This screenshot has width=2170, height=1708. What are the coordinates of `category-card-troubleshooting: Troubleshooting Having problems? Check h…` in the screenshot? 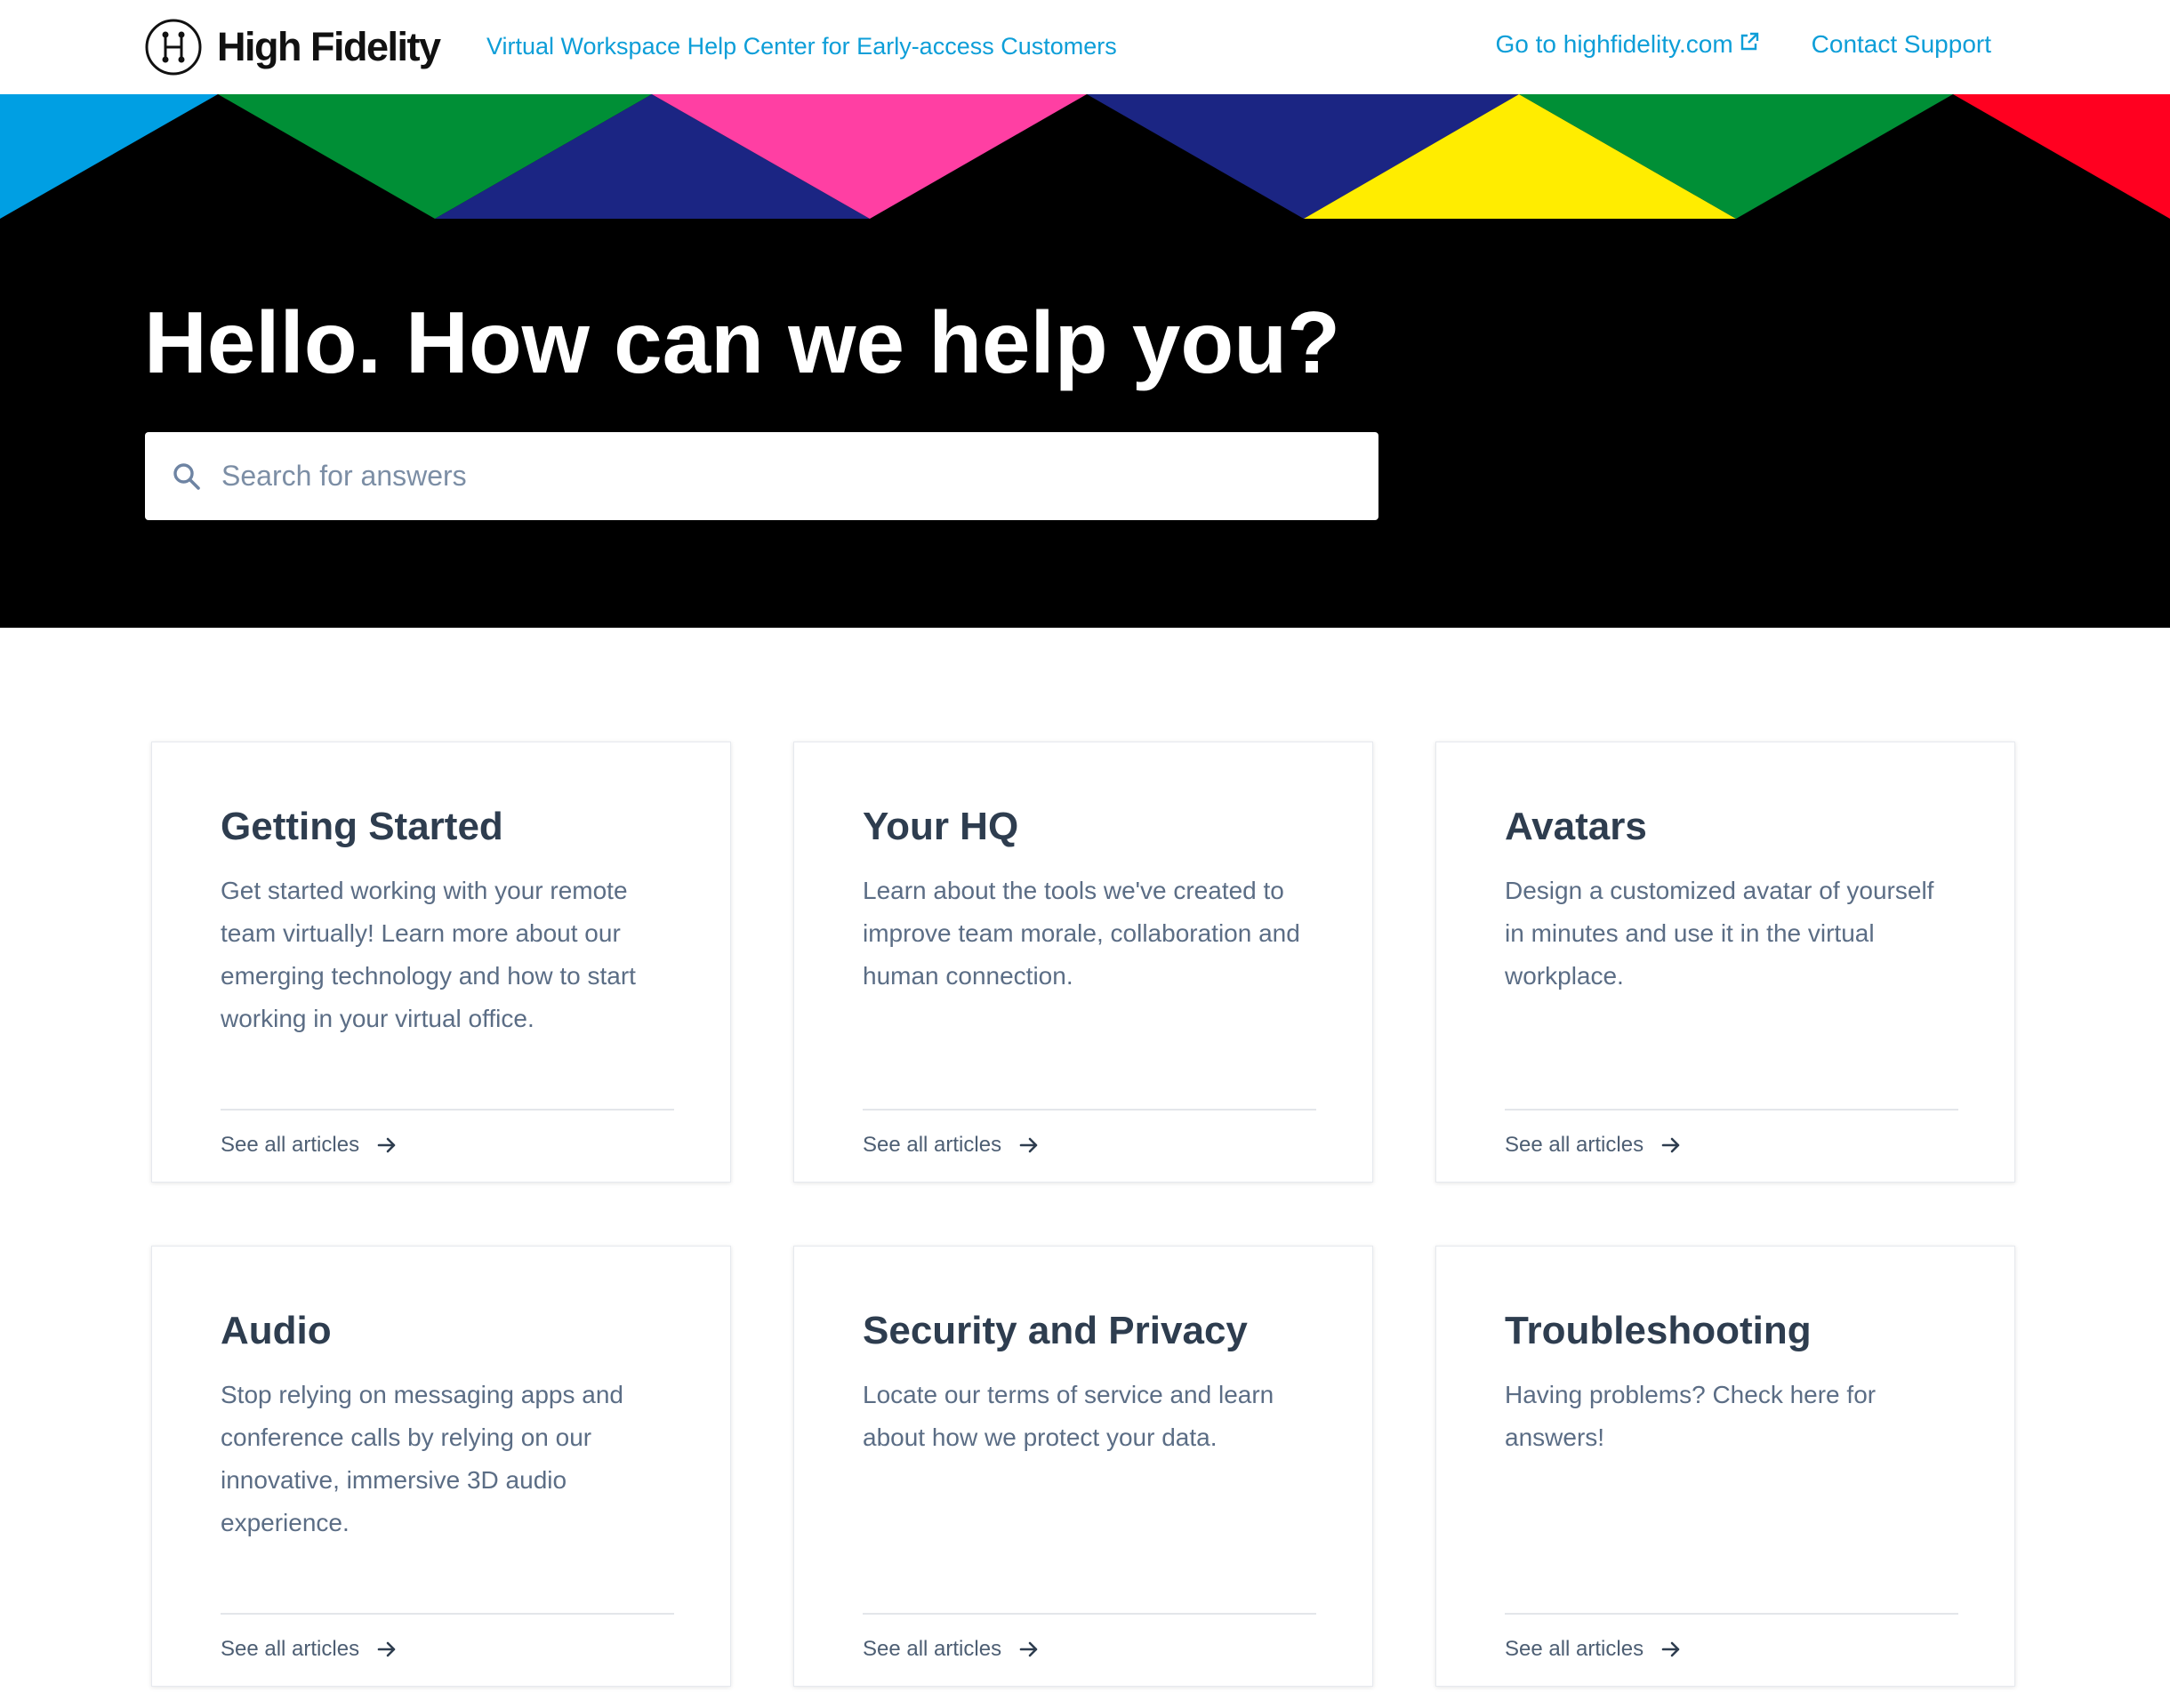 It's located at (1725, 1466).